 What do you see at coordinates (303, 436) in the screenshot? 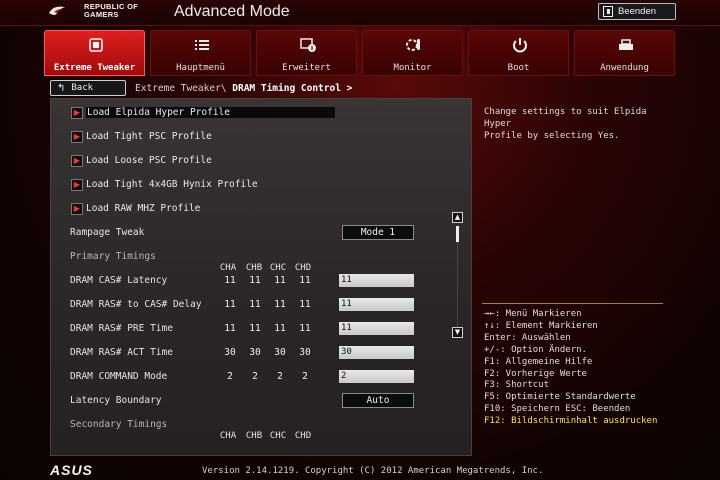
I see `column-header: CHD` at bounding box center [303, 436].